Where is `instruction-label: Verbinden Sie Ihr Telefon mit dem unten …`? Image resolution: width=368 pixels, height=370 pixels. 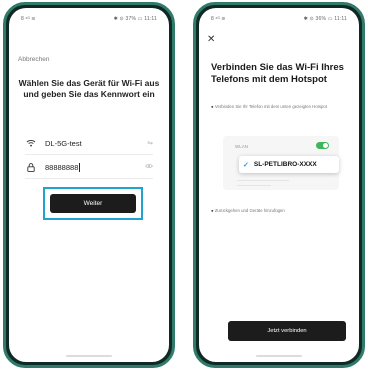 instruction-label: Verbinden Sie Ihr Telefon mit dem unten … is located at coordinates (271, 106).